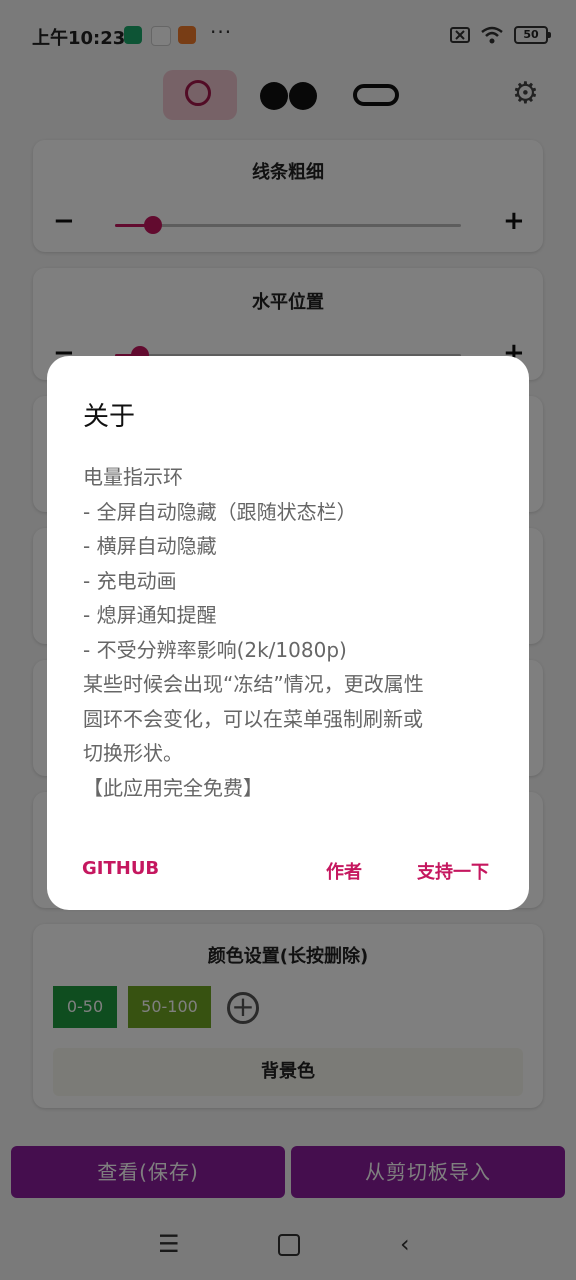 This screenshot has width=576, height=1280. Describe the element at coordinates (109, 417) in the screenshot. I see `dialog-title: 关于` at that location.